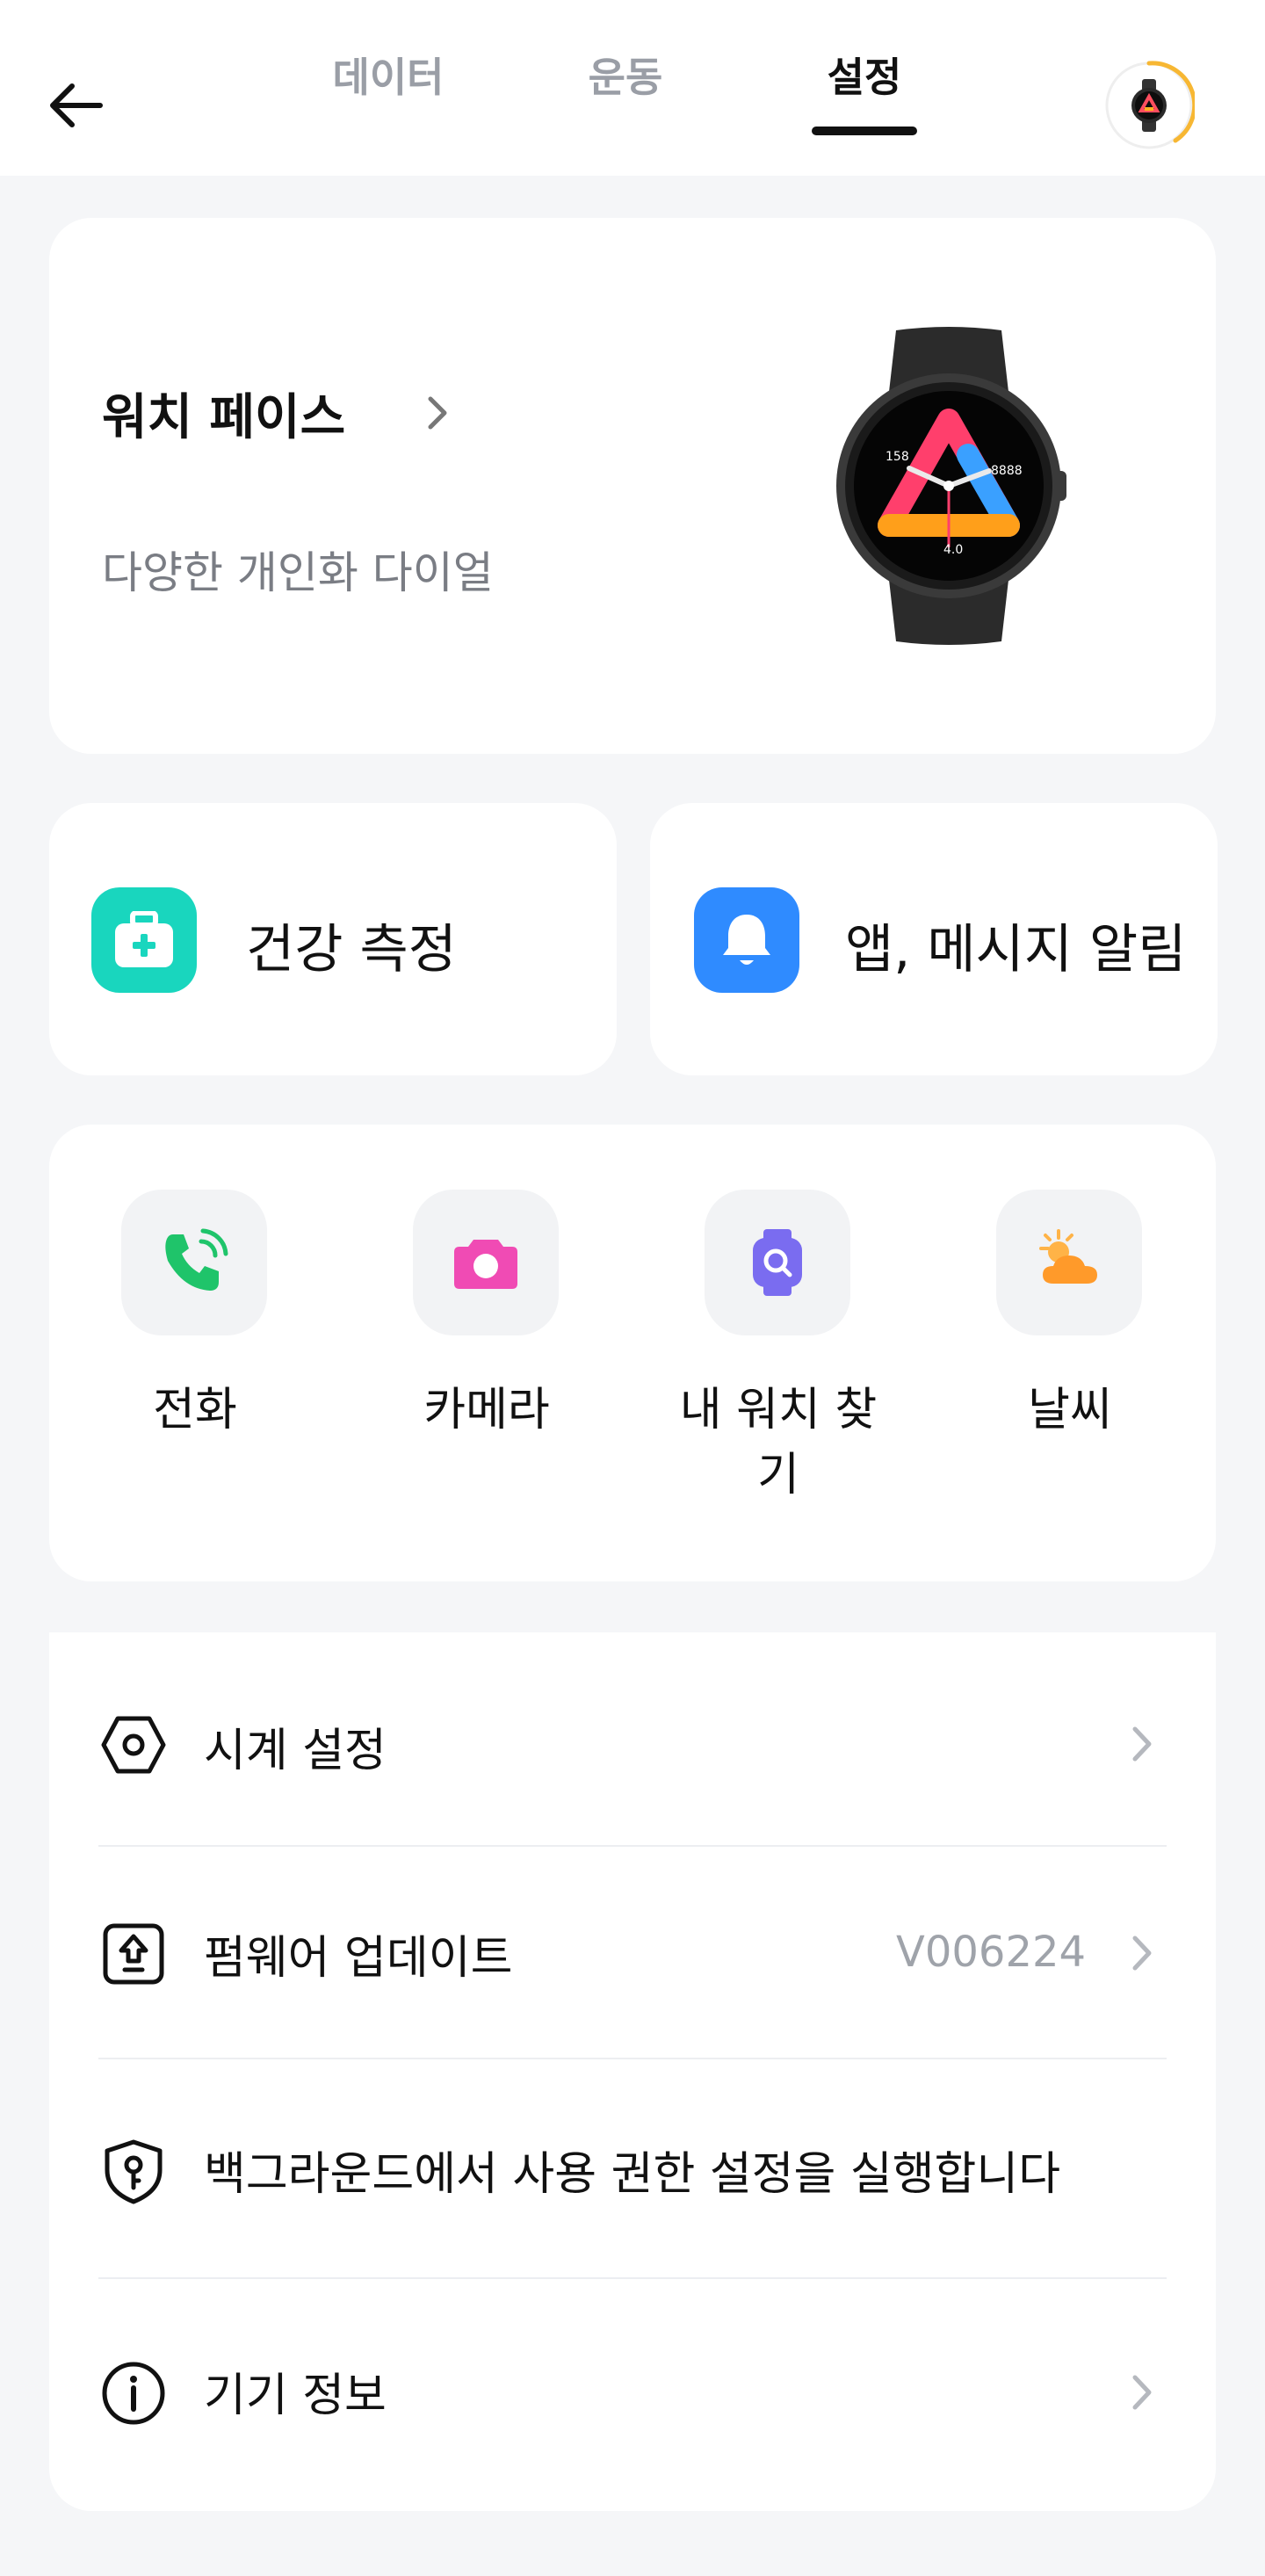  What do you see at coordinates (296, 2396) in the screenshot?
I see `device-info-label: 기기 정보` at bounding box center [296, 2396].